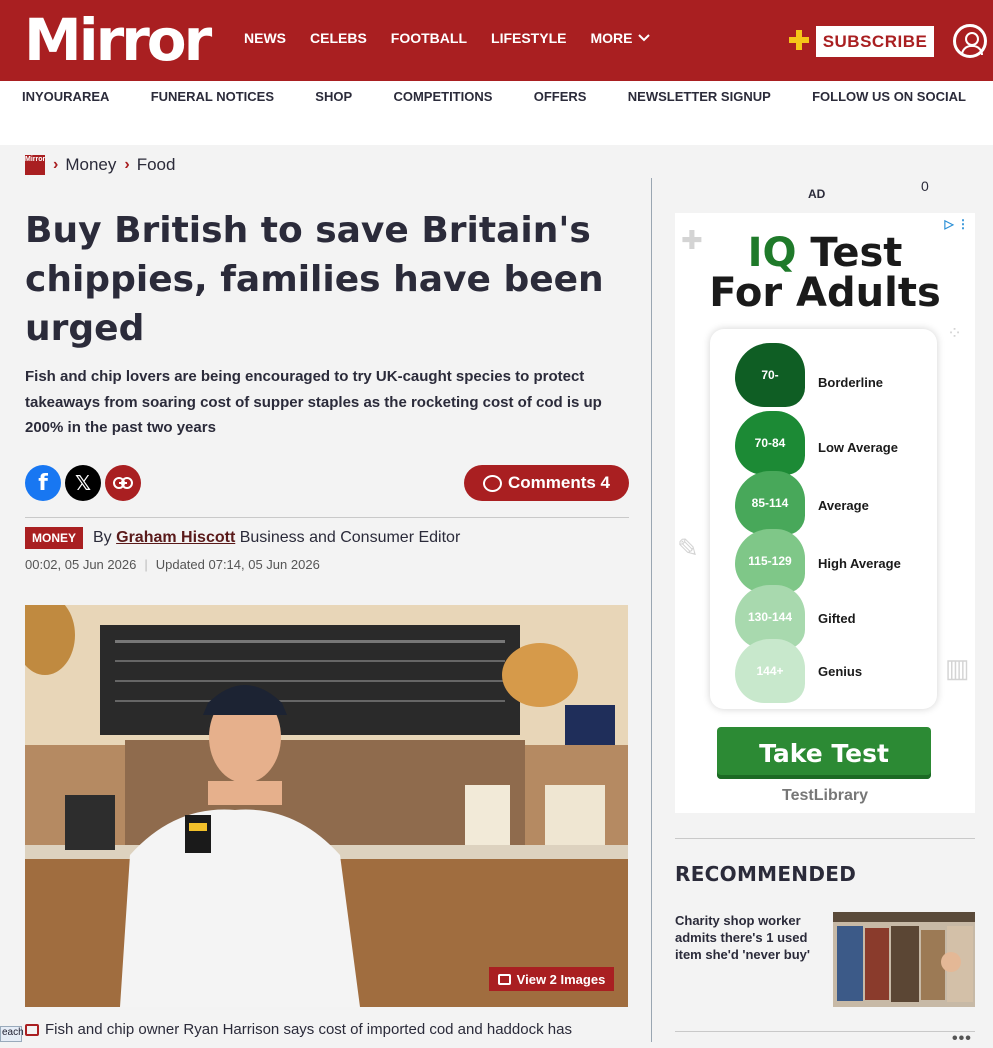 The height and width of the screenshot is (1048, 993). I want to click on breadcrumb: Mirror › Money › Food, so click(104, 165).